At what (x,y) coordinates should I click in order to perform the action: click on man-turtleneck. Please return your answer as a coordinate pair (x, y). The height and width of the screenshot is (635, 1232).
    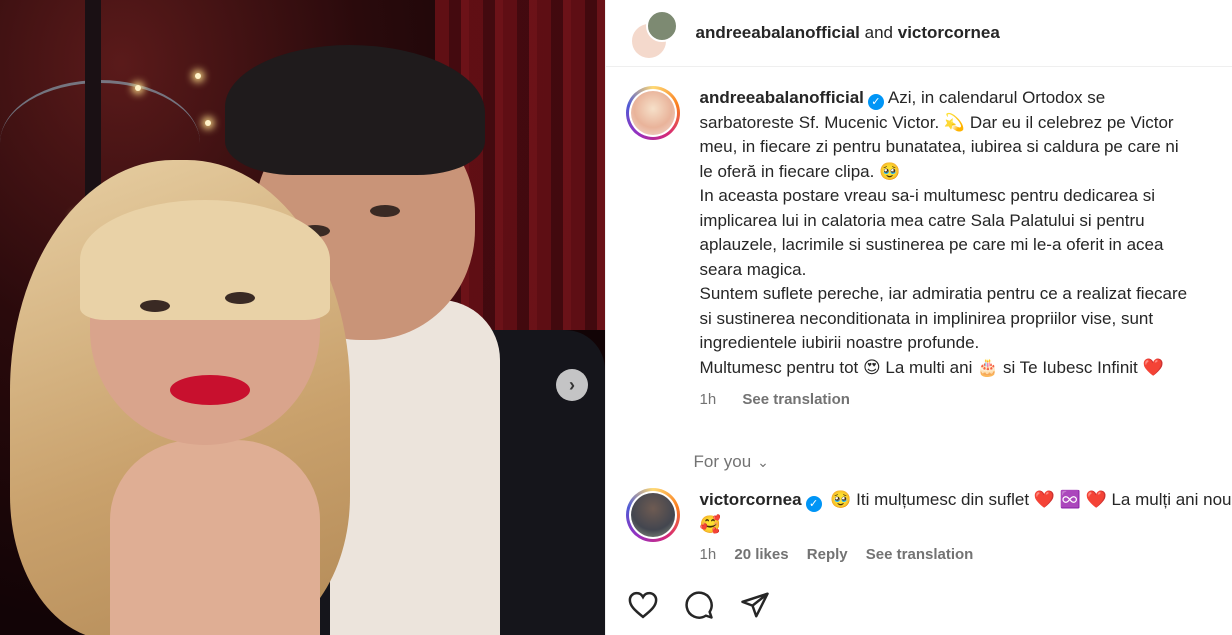
    Looking at the image, I should click on (415, 467).